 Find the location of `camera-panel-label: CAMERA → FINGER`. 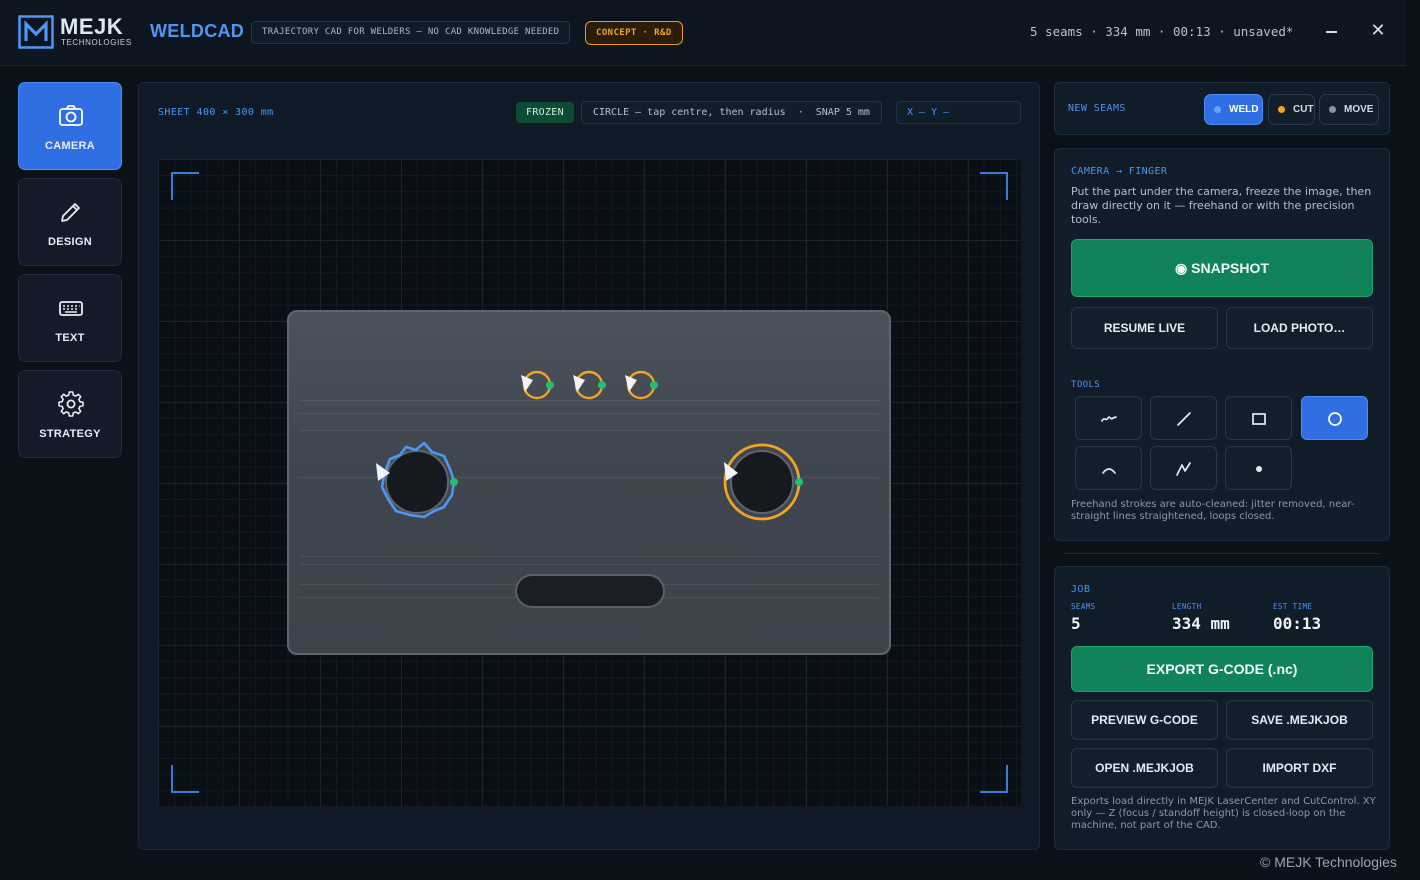

camera-panel-label: CAMERA → FINGER is located at coordinates (1119, 171).